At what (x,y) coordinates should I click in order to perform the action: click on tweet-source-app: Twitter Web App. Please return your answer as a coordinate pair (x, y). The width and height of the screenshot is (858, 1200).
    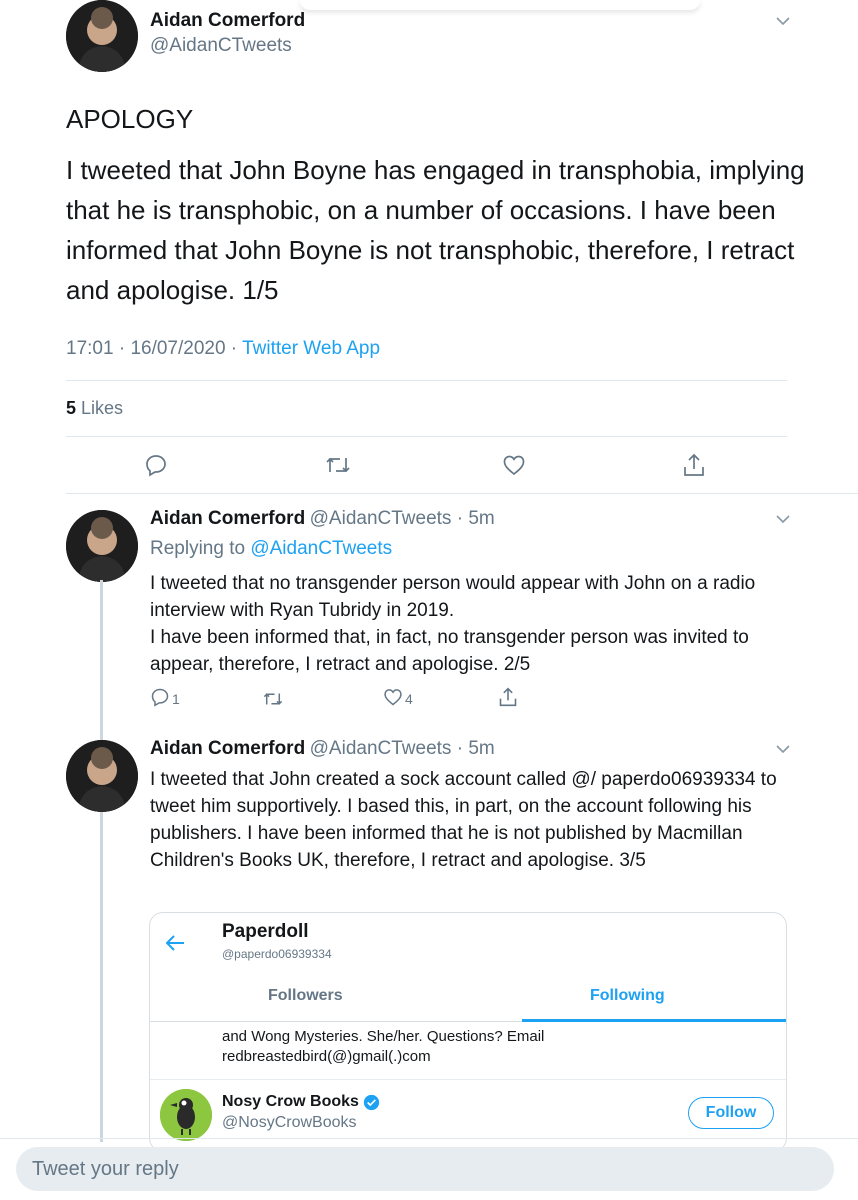
    Looking at the image, I should click on (311, 348).